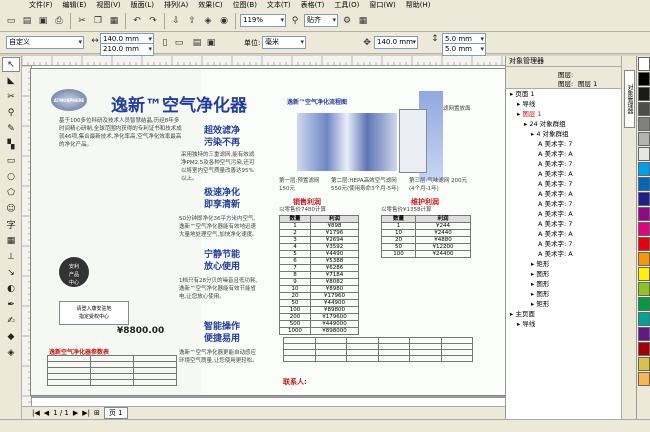 This screenshot has height=432, width=650. Describe the element at coordinates (142, 5) in the screenshot. I see `menu-layout: 版面(L)` at that location.